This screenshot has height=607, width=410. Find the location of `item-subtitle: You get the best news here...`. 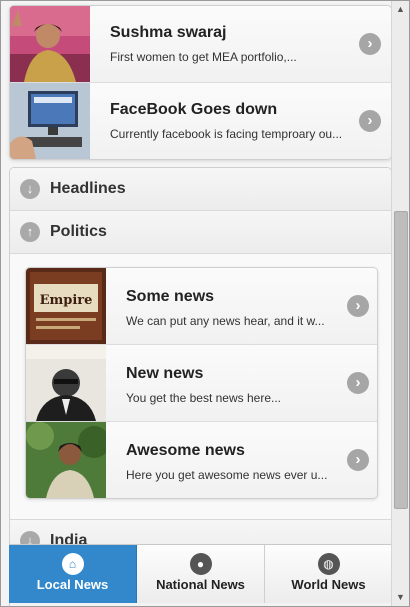

item-subtitle: You get the best news here... is located at coordinates (203, 398).